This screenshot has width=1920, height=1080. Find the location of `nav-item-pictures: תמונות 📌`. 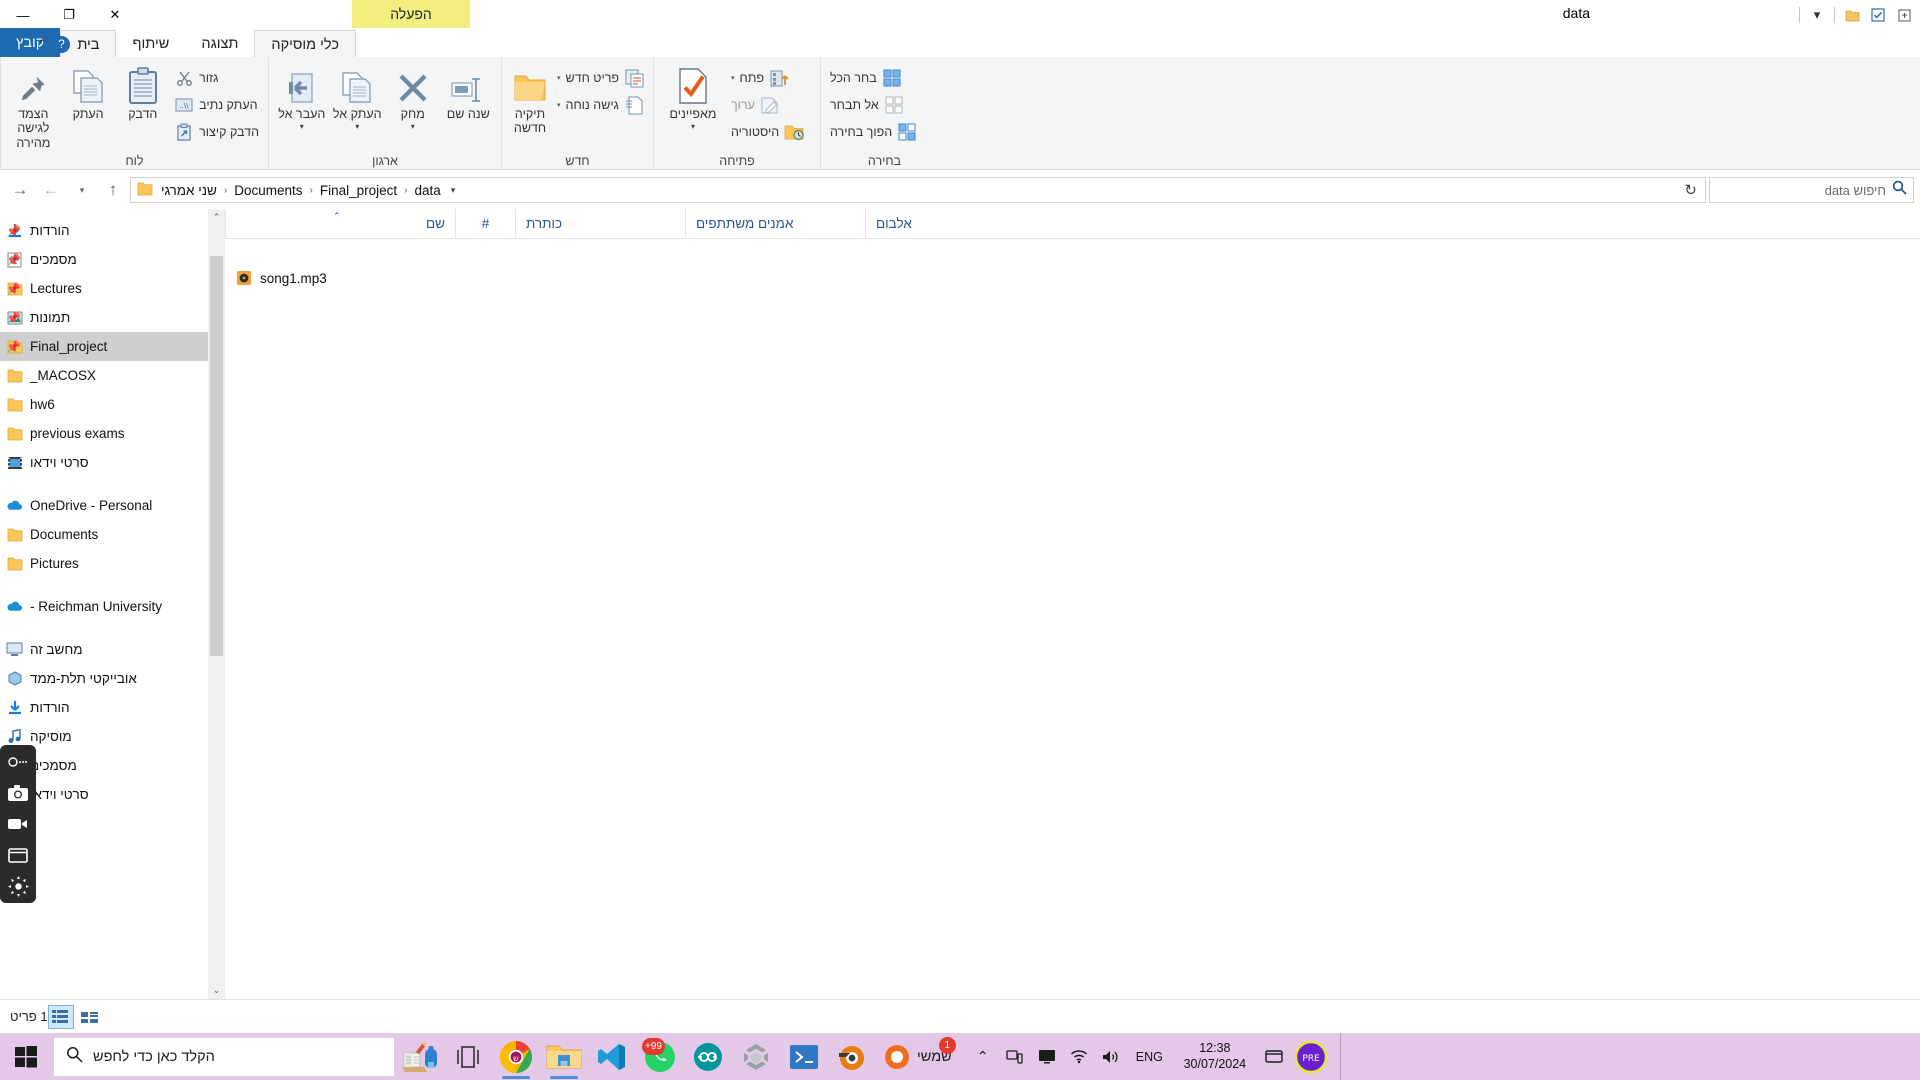

nav-item-pictures: תמונות 📌 is located at coordinates (104, 317).